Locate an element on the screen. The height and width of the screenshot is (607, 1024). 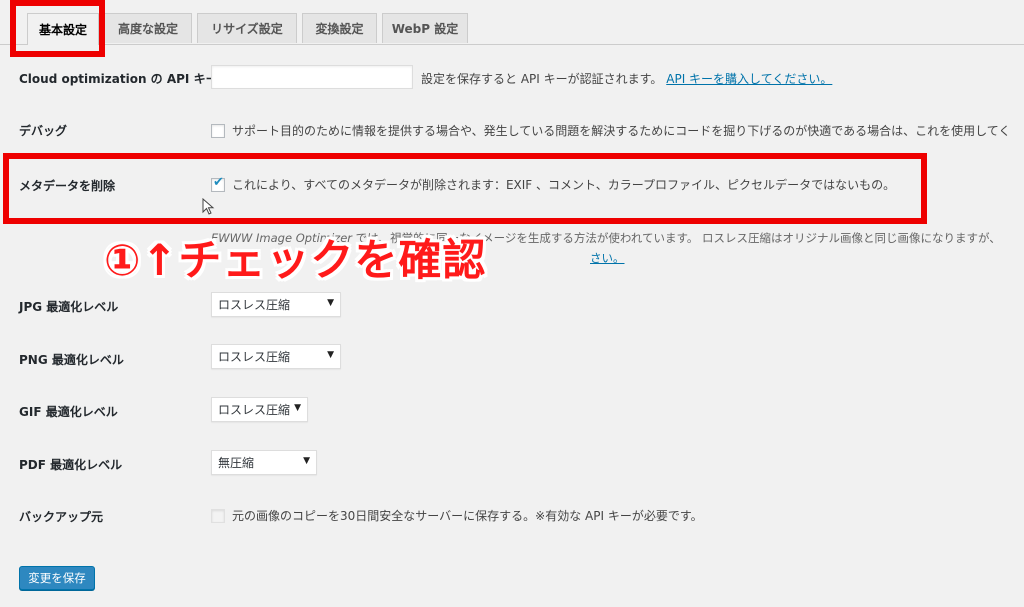
png-level-label: PNG 最適化レベル is located at coordinates (71, 360).